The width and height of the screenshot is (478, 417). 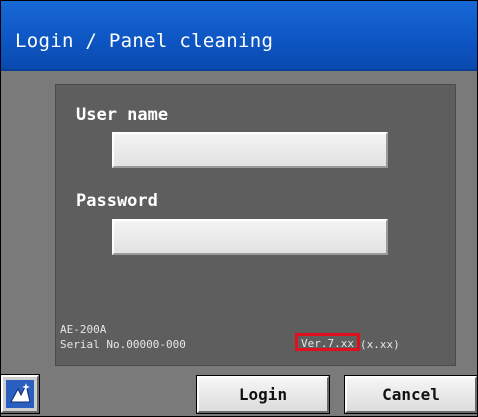 I want to click on user-name-input, so click(x=250, y=150).